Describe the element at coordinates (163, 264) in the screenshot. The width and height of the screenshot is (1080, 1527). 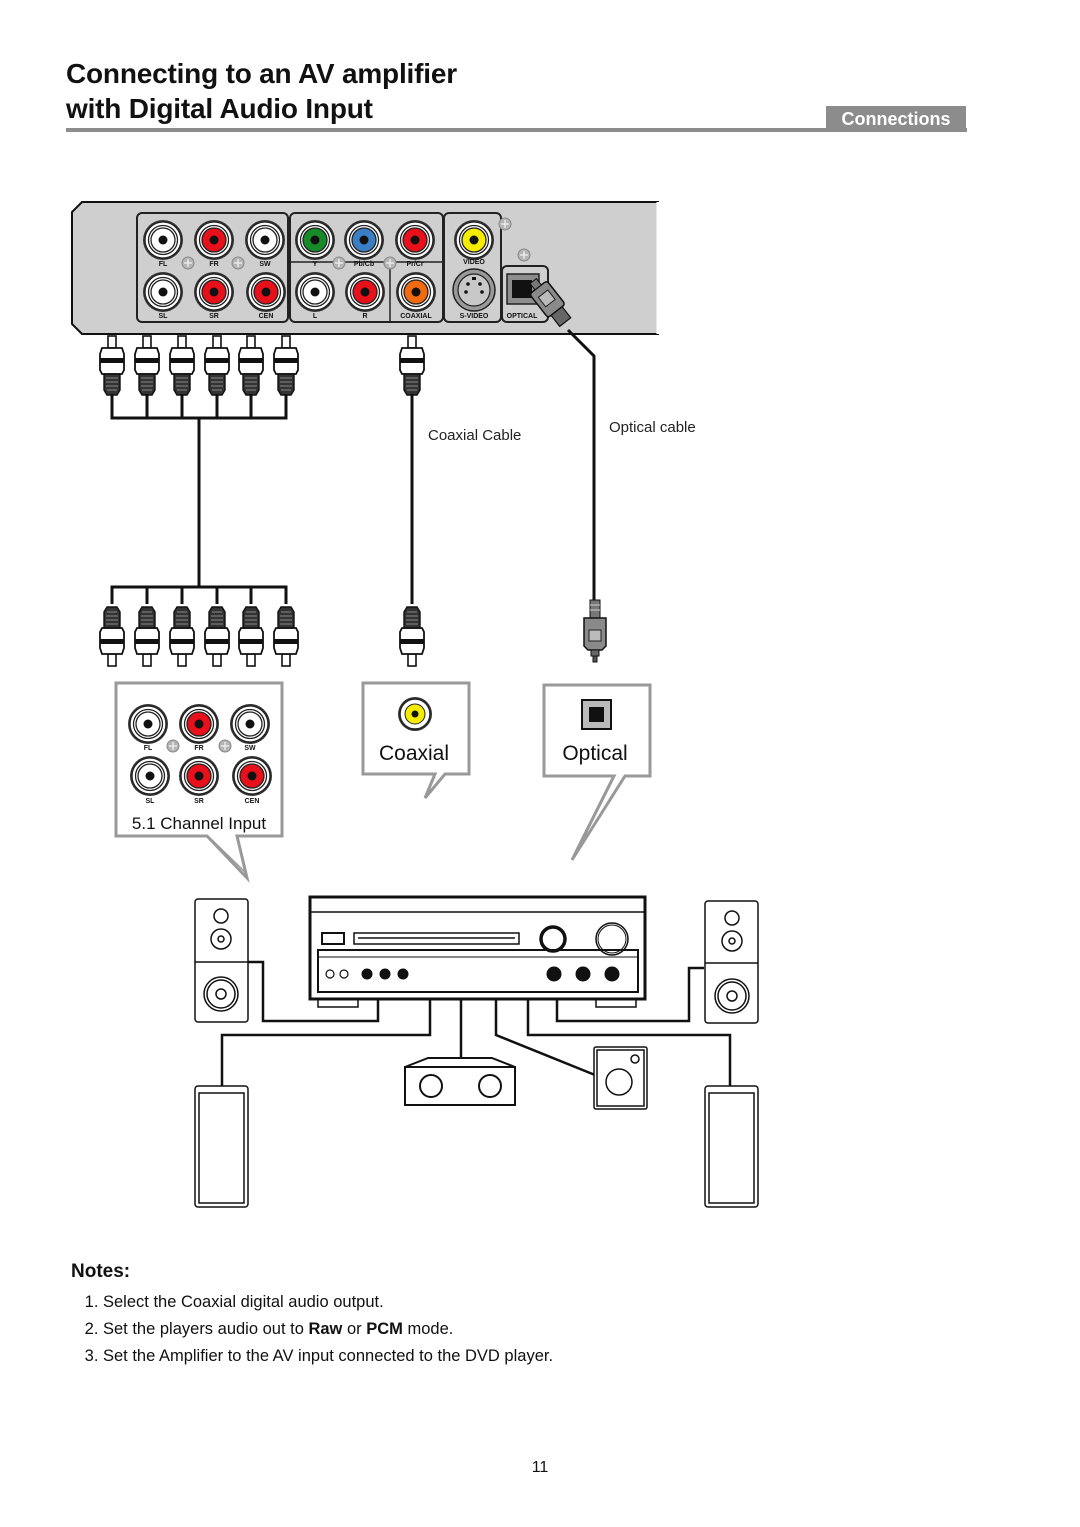
I see `jack-label-fl: FL` at that location.